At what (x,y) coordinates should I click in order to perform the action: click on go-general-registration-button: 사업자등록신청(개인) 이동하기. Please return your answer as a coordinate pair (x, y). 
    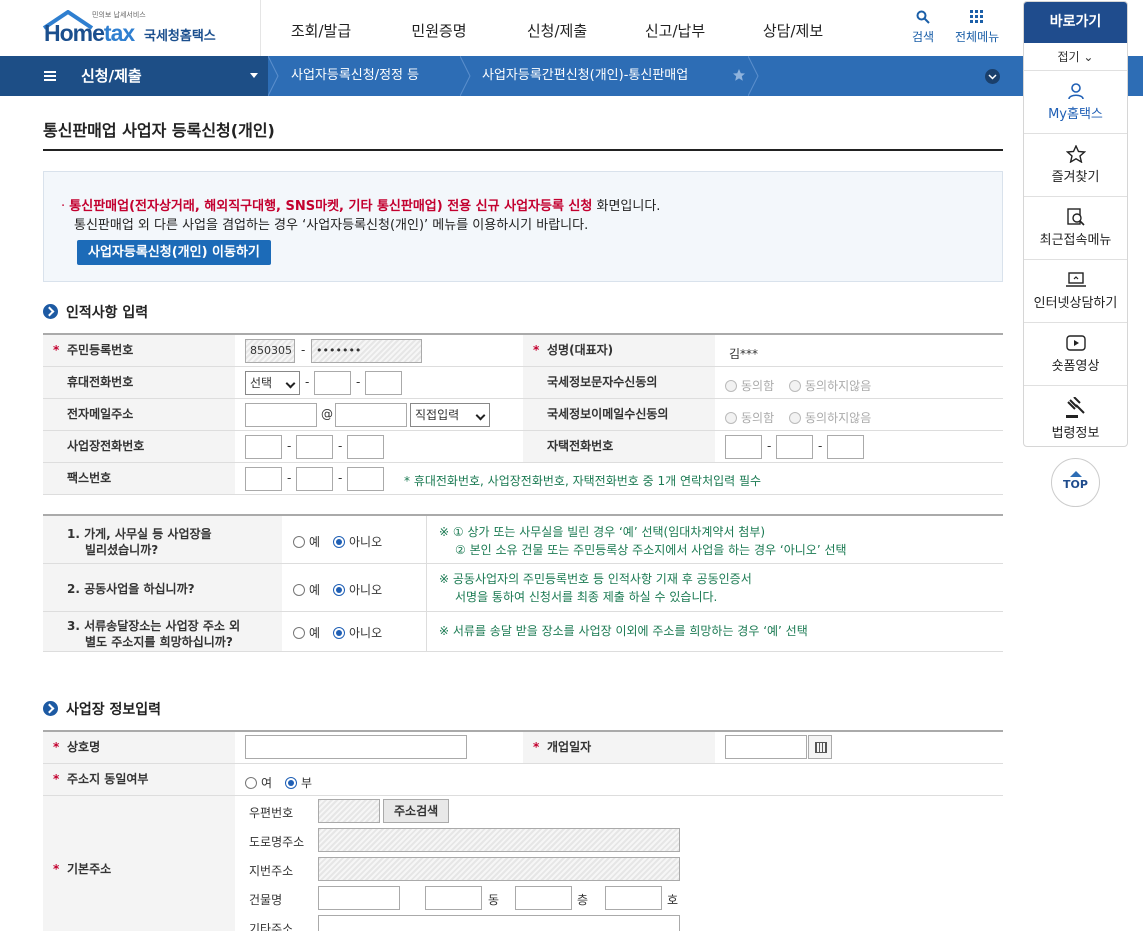
    Looking at the image, I should click on (174, 252).